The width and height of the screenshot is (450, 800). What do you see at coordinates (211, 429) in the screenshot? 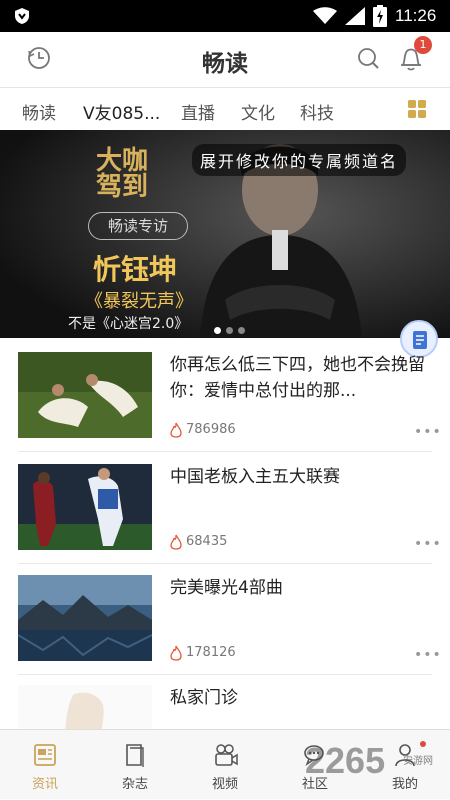
I see `view-count: 786986` at bounding box center [211, 429].